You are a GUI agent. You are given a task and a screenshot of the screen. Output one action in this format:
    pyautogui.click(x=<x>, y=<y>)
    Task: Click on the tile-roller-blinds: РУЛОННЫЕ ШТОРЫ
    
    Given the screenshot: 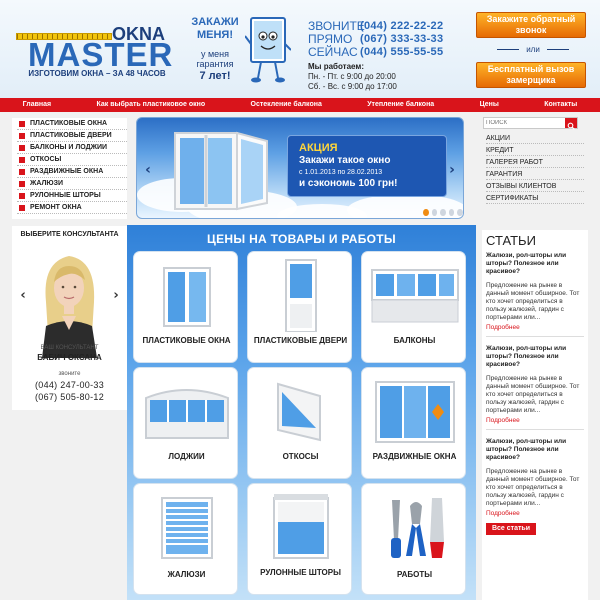 What is the action you would take?
    pyautogui.click(x=299, y=539)
    